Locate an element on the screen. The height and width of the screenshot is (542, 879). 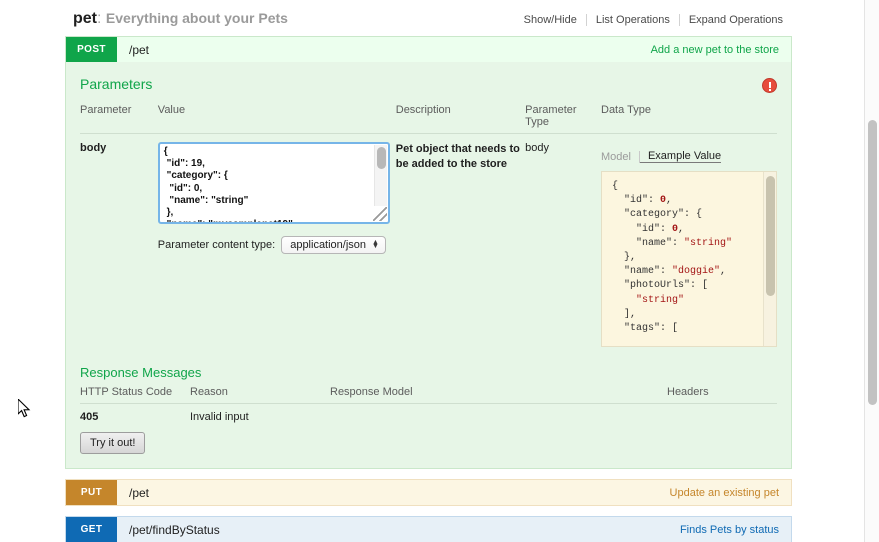
response-reason: Invalid input is located at coordinates (219, 417).